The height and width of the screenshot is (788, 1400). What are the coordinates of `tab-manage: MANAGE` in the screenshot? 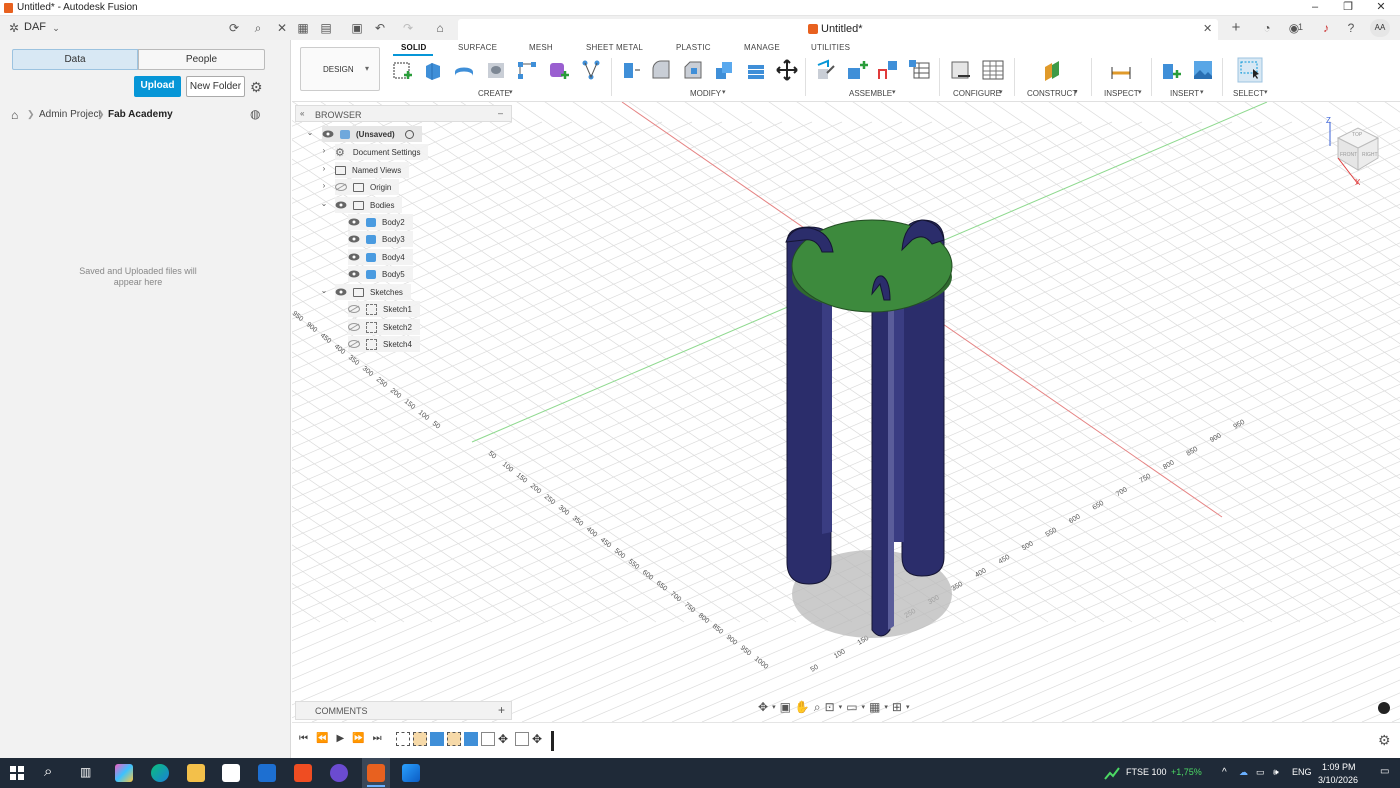 It's located at (762, 47).